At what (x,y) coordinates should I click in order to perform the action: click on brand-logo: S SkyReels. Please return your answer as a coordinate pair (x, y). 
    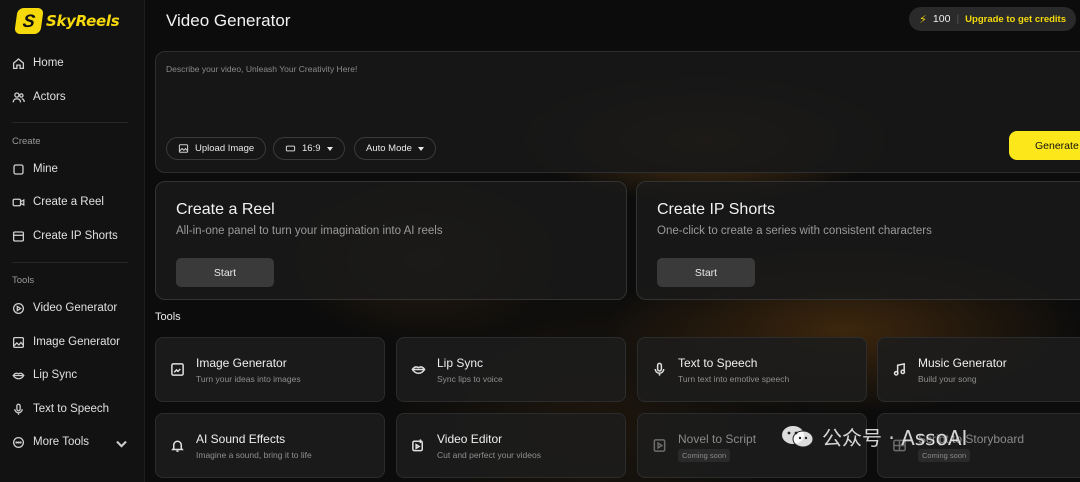
    Looking at the image, I should click on (67, 21).